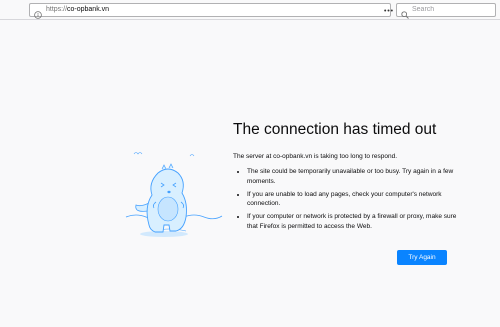 The image size is (500, 327). Describe the element at coordinates (174, 194) in the screenshot. I see `dinosaur-illustration` at that location.